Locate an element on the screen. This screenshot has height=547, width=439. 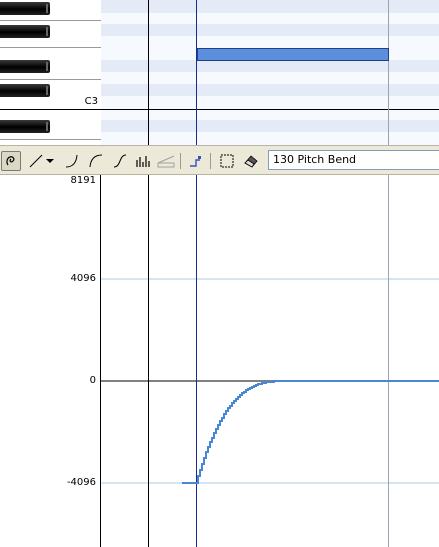
line-tool-button is located at coordinates (36, 161).